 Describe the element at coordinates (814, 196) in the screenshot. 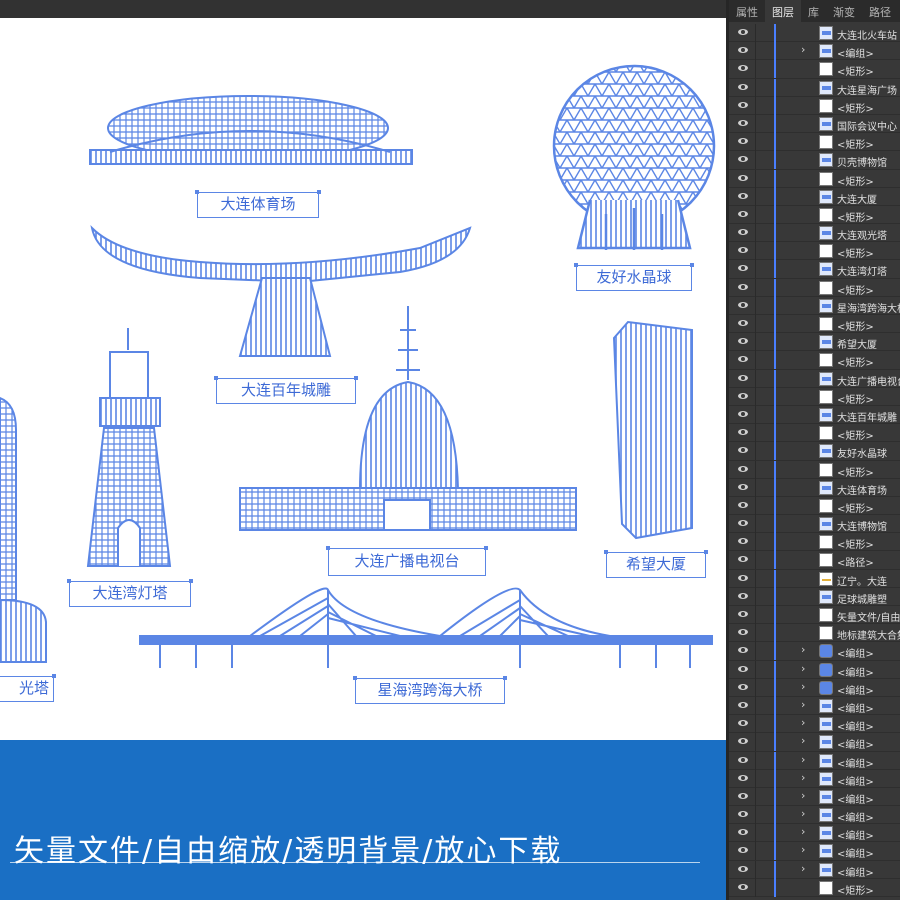

I see `layer-row: 大连大厦` at that location.